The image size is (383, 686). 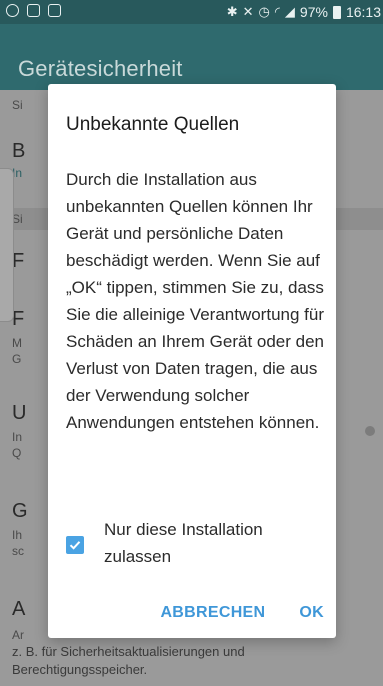 What do you see at coordinates (17, 437) in the screenshot?
I see `list-item: In` at bounding box center [17, 437].